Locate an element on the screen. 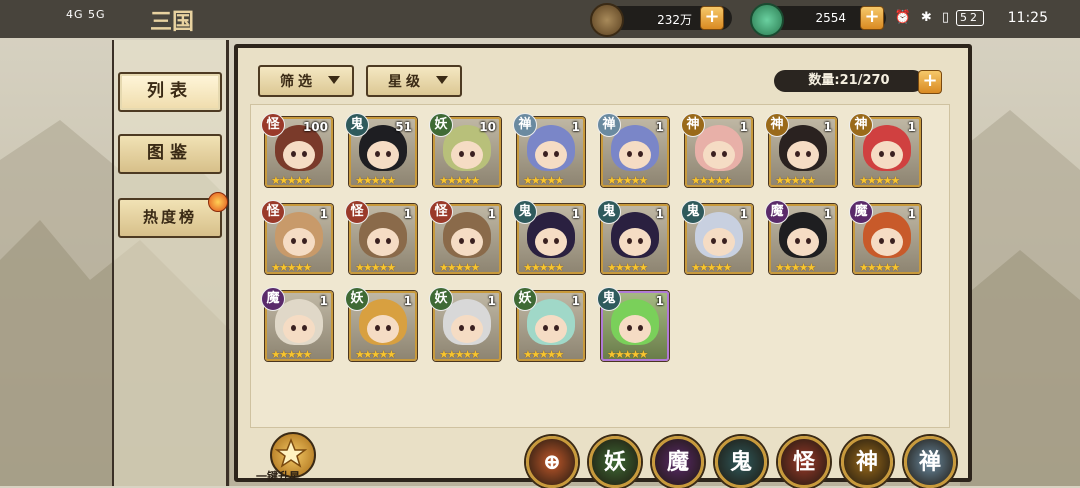  filter-dropdown: 筛选 is located at coordinates (306, 81).